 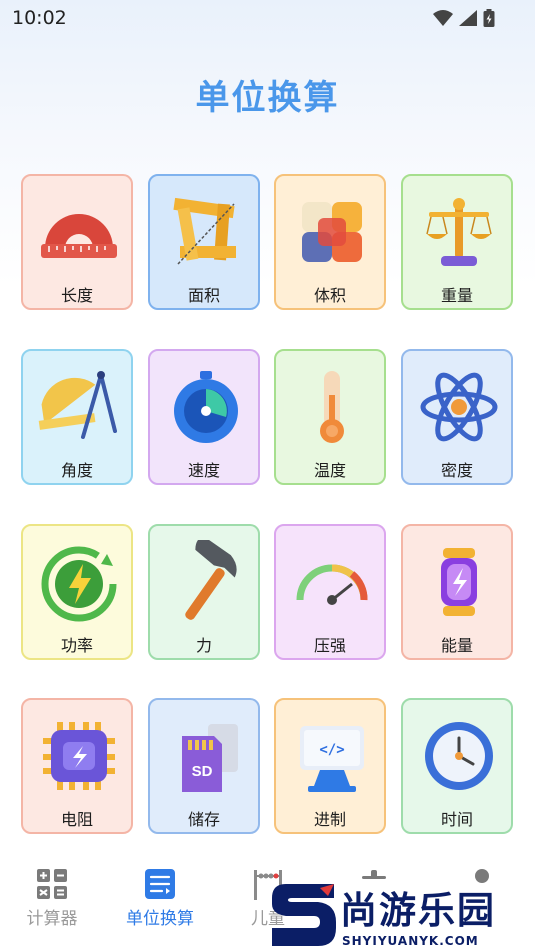 I want to click on card-label: 储存, so click(x=203, y=819).